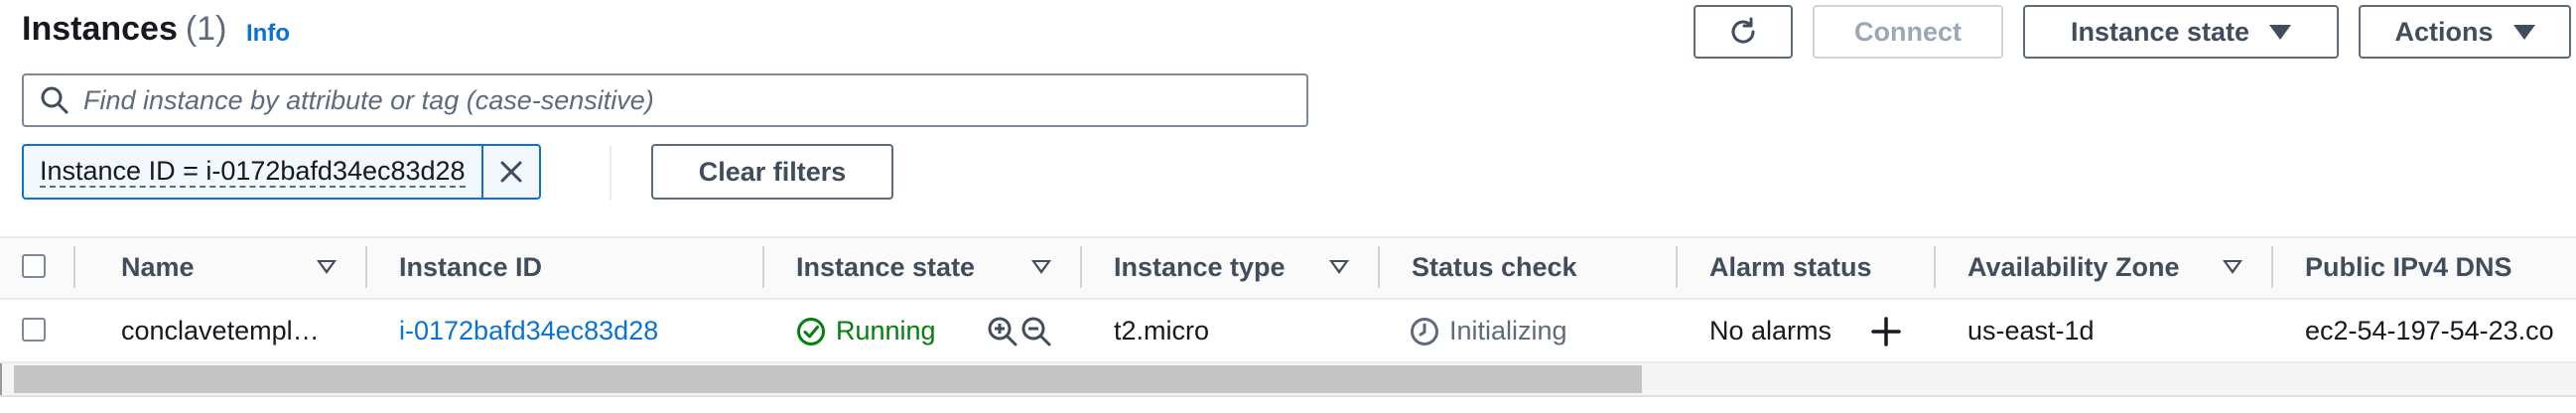 The width and height of the screenshot is (2576, 413). What do you see at coordinates (268, 34) in the screenshot?
I see `info-link: Info` at bounding box center [268, 34].